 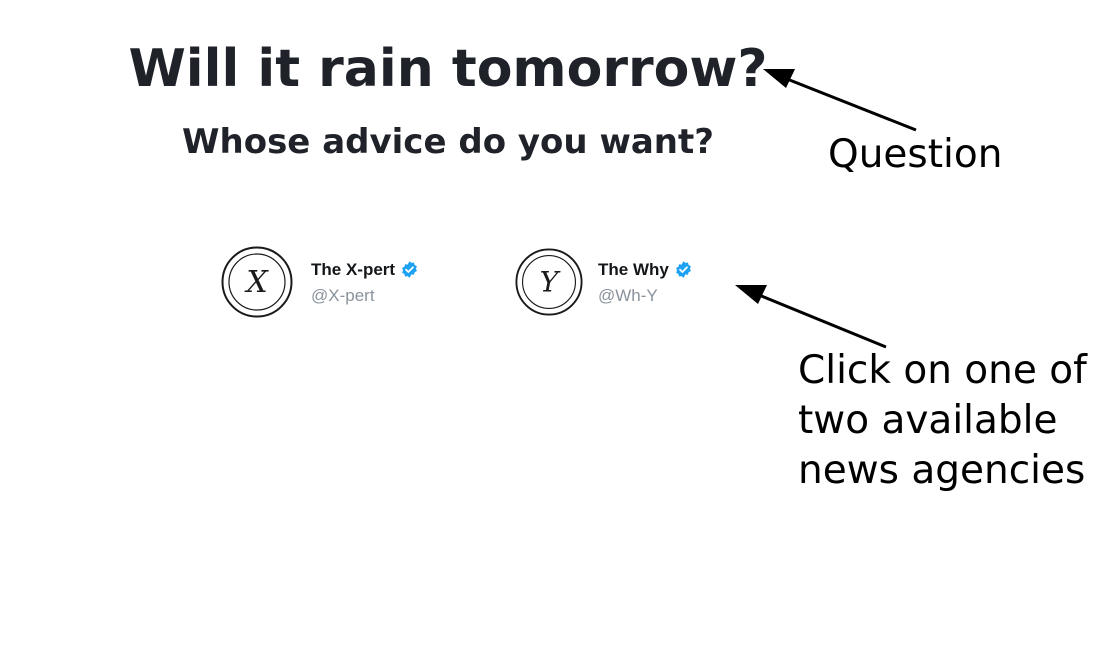 I want to click on agency-name-the-why: The Why, so click(x=633, y=270).